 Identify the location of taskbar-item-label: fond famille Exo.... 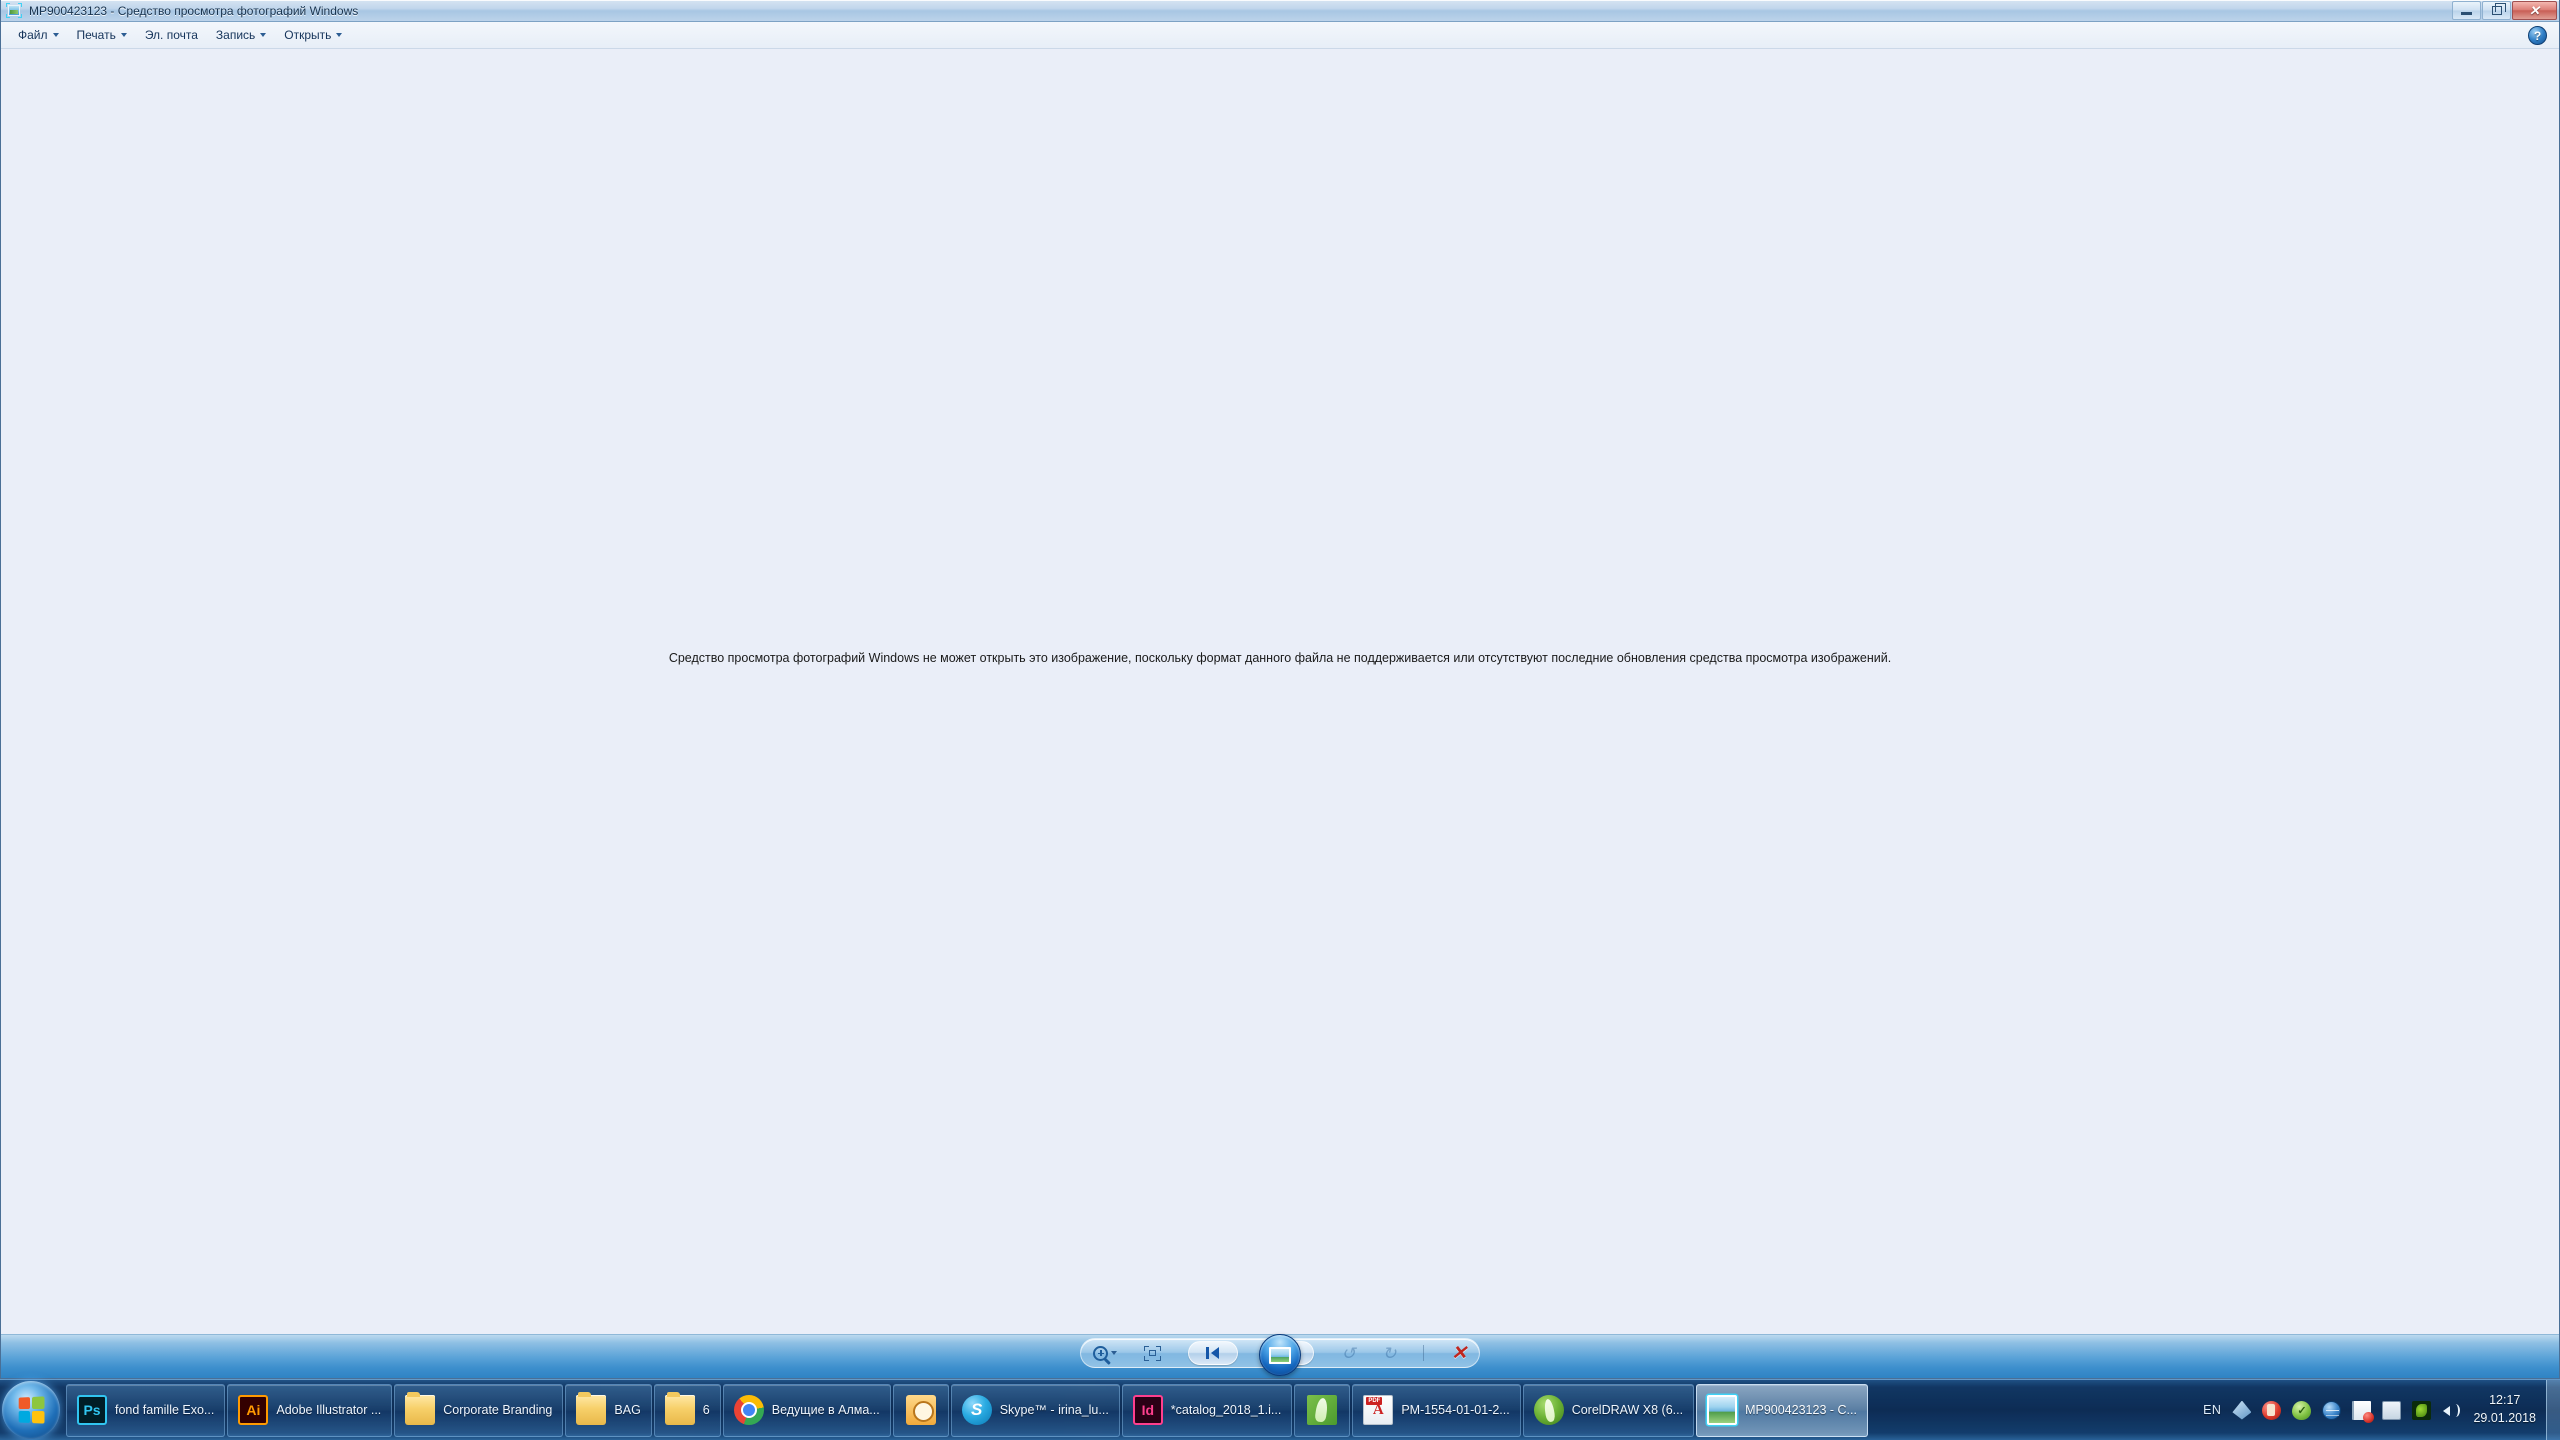
(165, 1410).